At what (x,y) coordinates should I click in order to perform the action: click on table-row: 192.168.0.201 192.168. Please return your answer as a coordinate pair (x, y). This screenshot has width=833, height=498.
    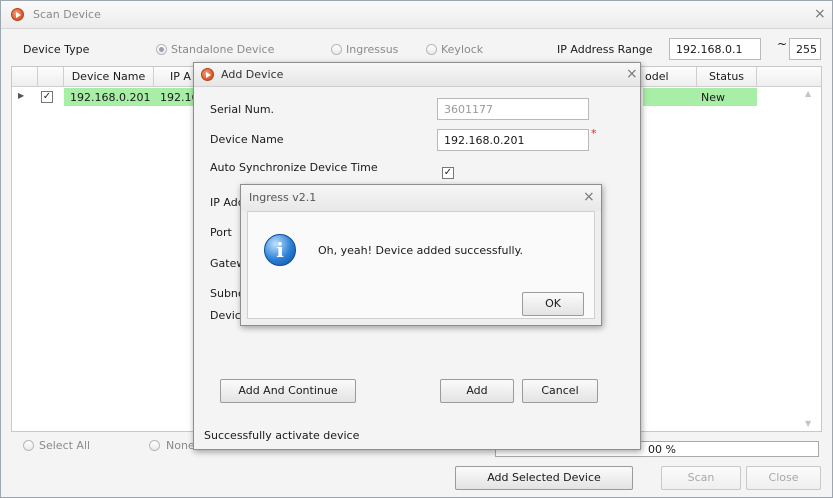
    Looking at the image, I should click on (135, 97).